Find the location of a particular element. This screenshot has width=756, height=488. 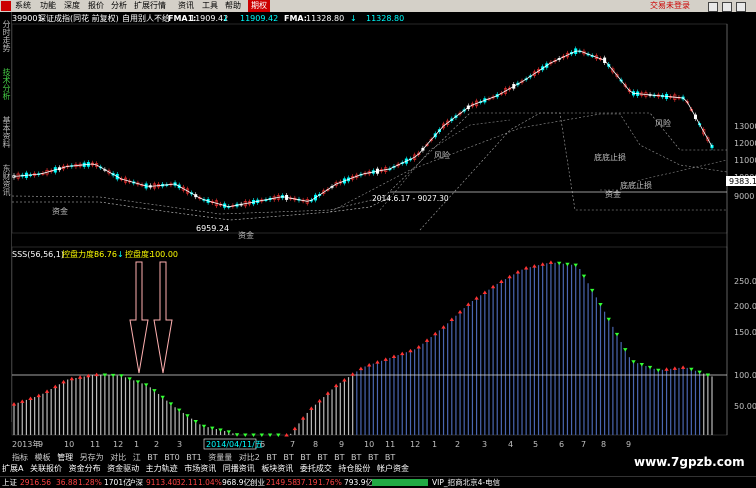

stop-loss-label-2: 底底止损 is located at coordinates (636, 185).